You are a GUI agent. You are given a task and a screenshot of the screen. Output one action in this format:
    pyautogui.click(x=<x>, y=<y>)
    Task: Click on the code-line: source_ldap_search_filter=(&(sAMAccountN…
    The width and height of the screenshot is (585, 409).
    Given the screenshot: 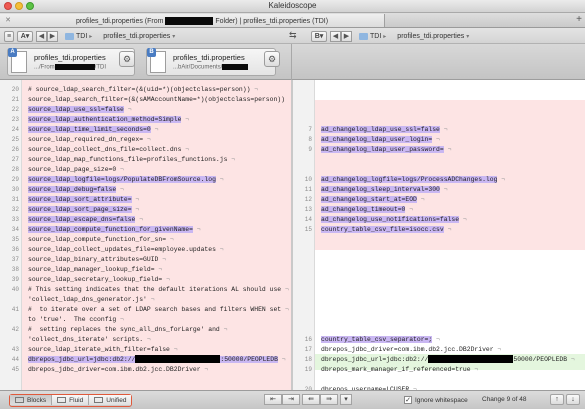 What is the action you would take?
    pyautogui.click(x=158, y=100)
    